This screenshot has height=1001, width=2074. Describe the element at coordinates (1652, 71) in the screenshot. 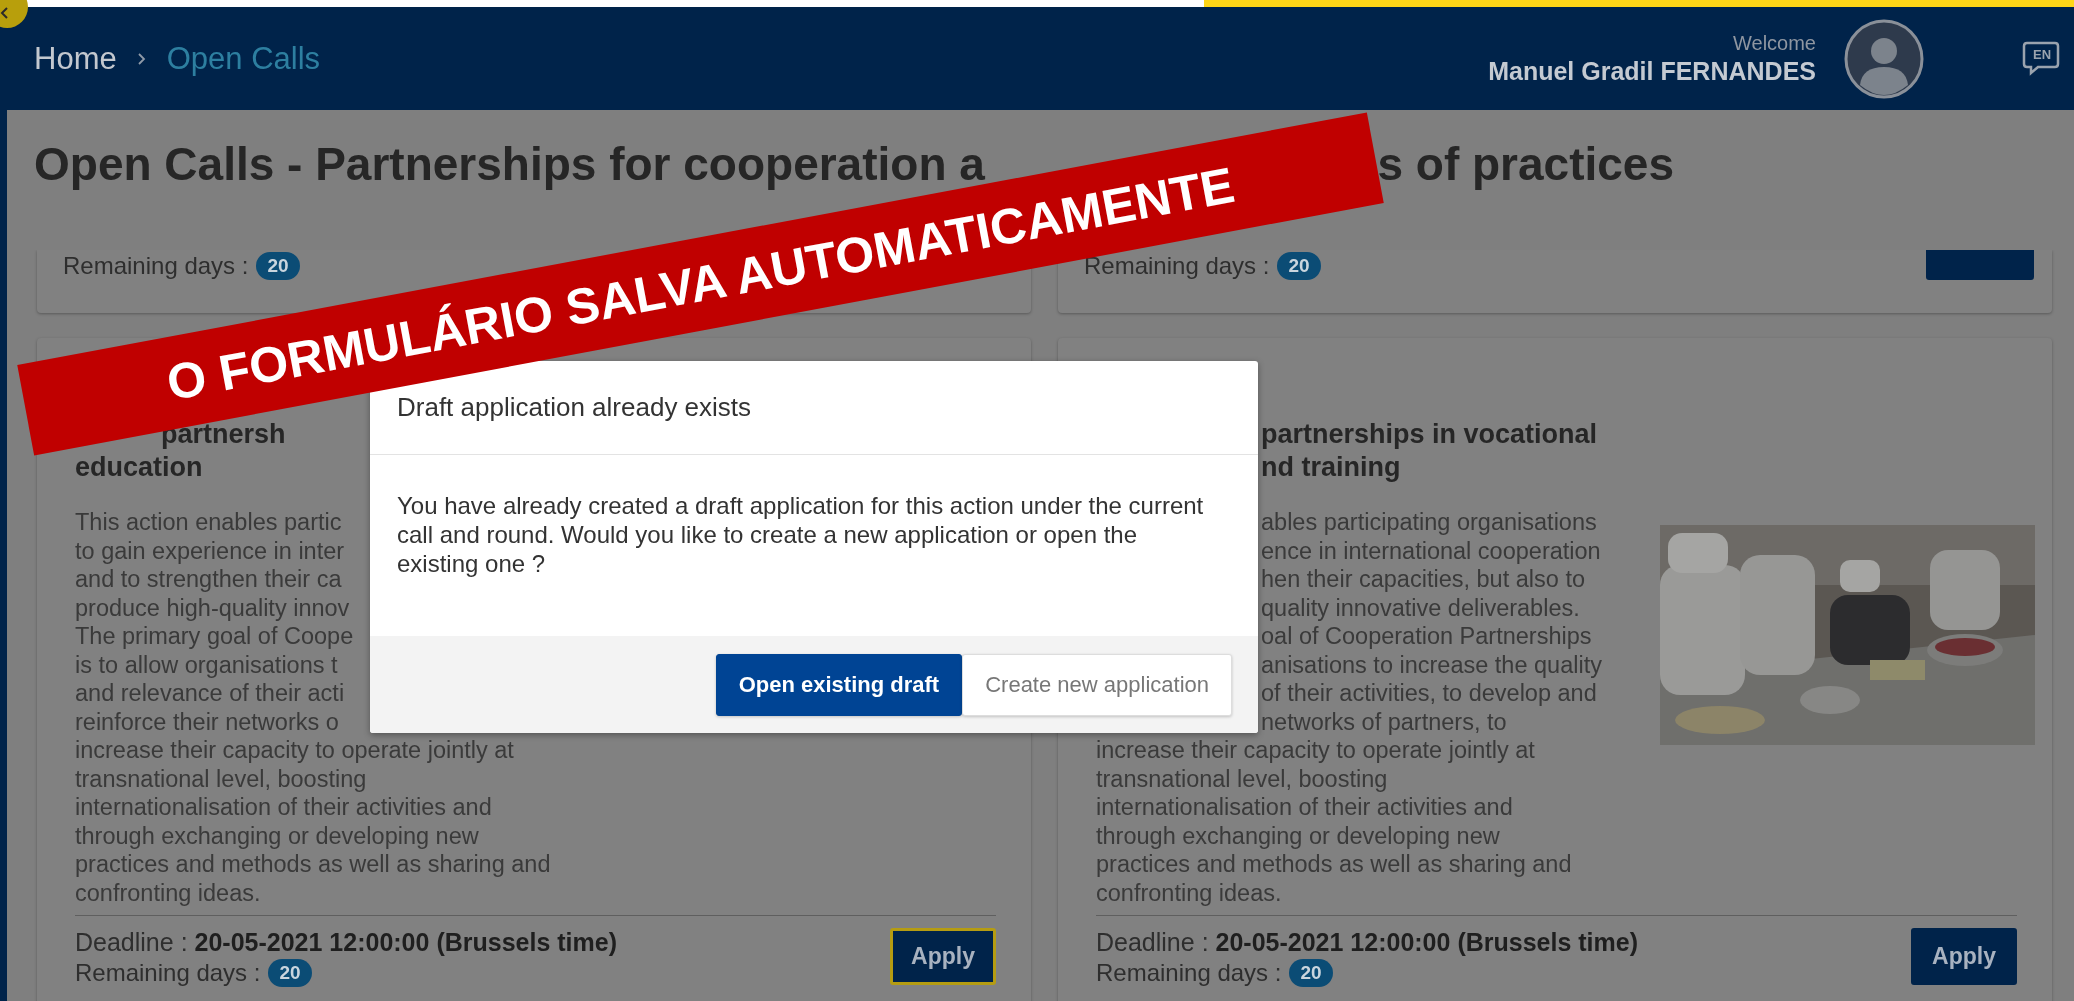

I see `user-name: Manuel Gradil FERNANDES` at that location.